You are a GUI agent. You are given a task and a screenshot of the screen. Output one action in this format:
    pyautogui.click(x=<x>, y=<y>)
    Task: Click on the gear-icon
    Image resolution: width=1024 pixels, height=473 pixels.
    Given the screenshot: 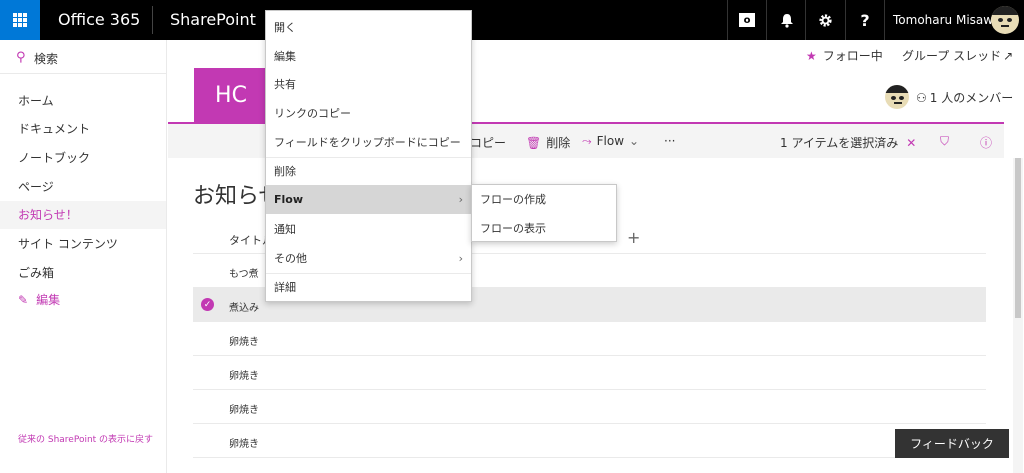 What is the action you would take?
    pyautogui.click(x=825, y=20)
    